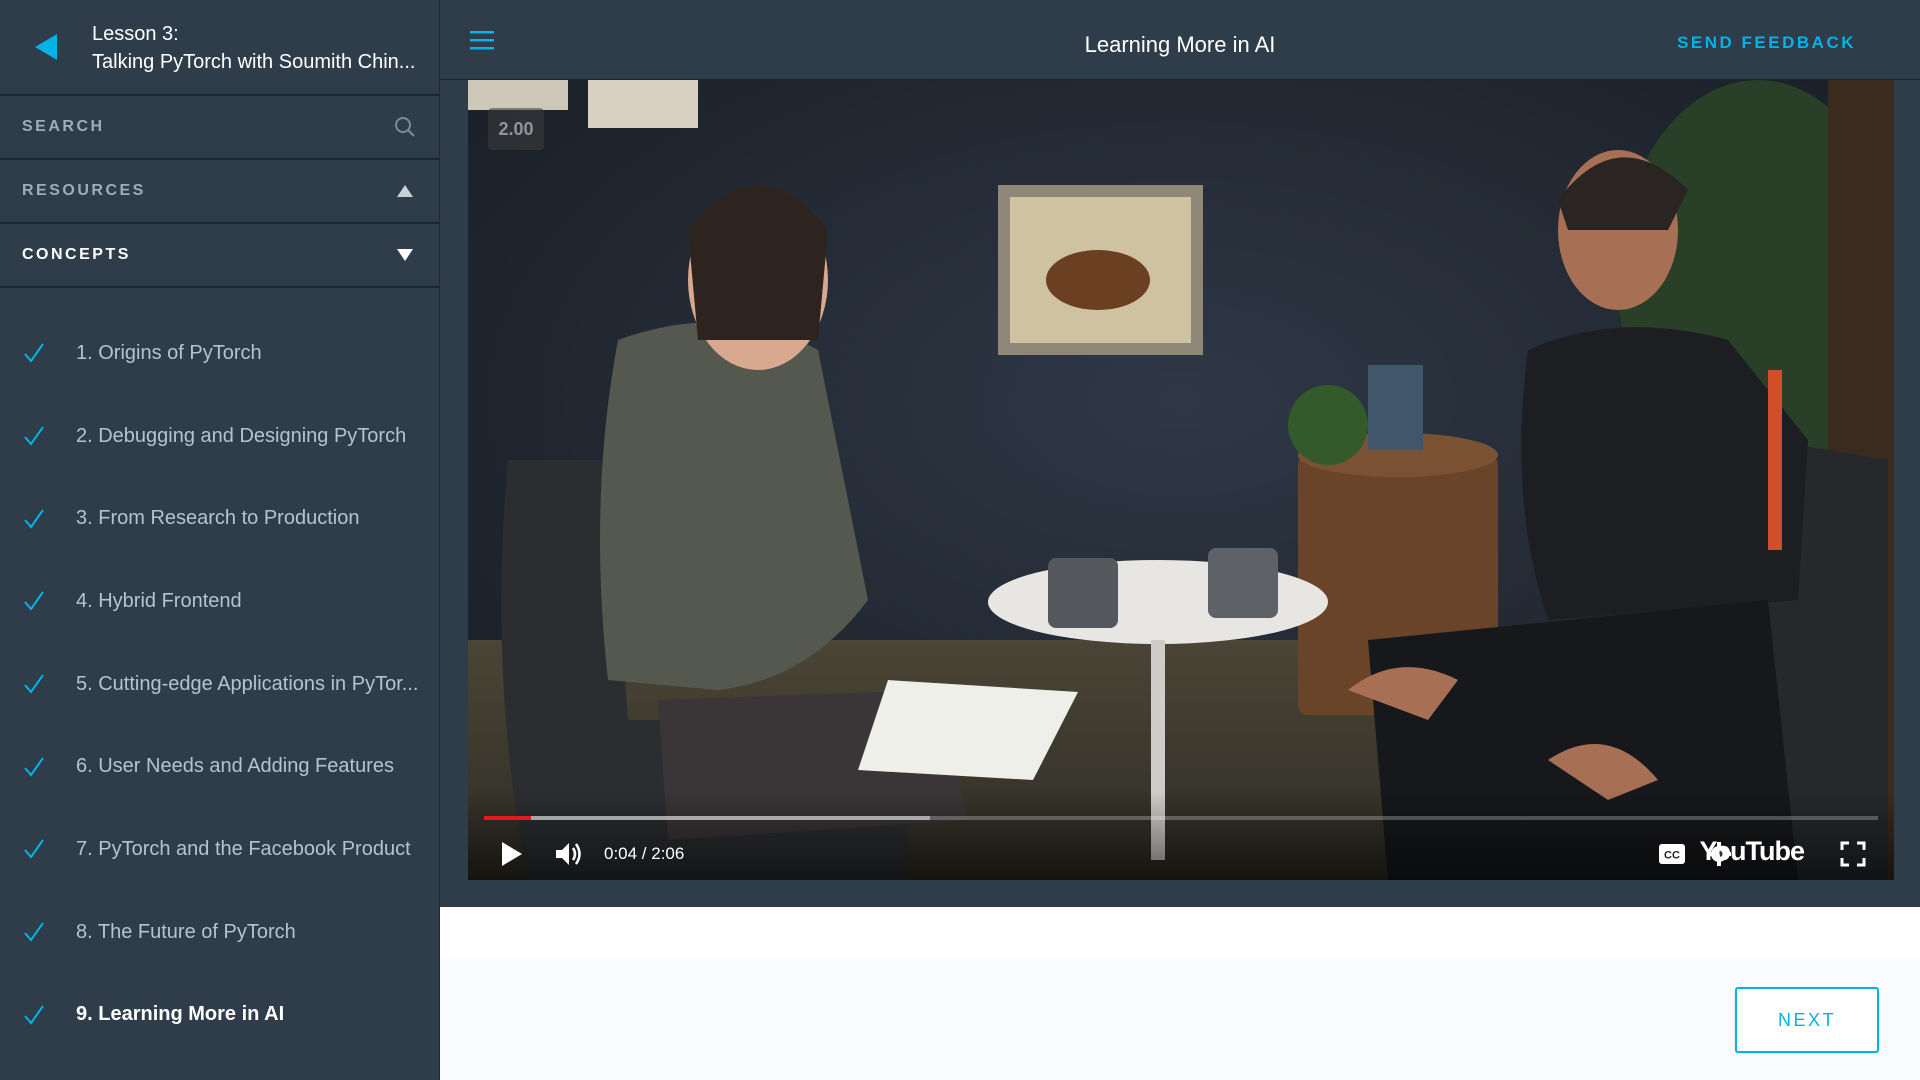 Image resolution: width=1920 pixels, height=1080 pixels. I want to click on back-button, so click(46, 47).